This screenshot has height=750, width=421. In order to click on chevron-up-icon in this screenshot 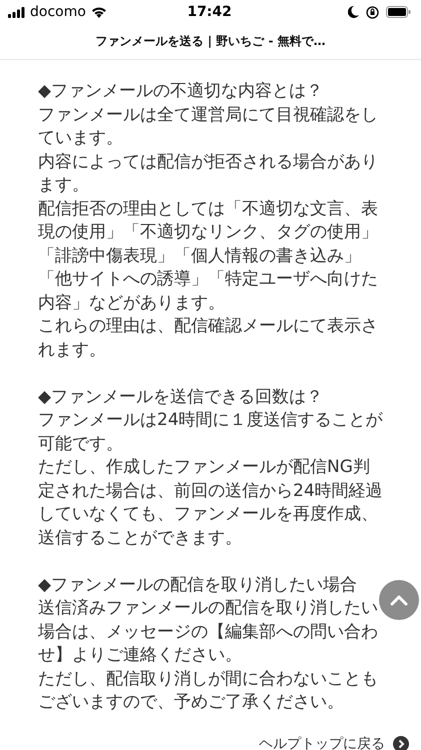, I will do `click(399, 600)`.